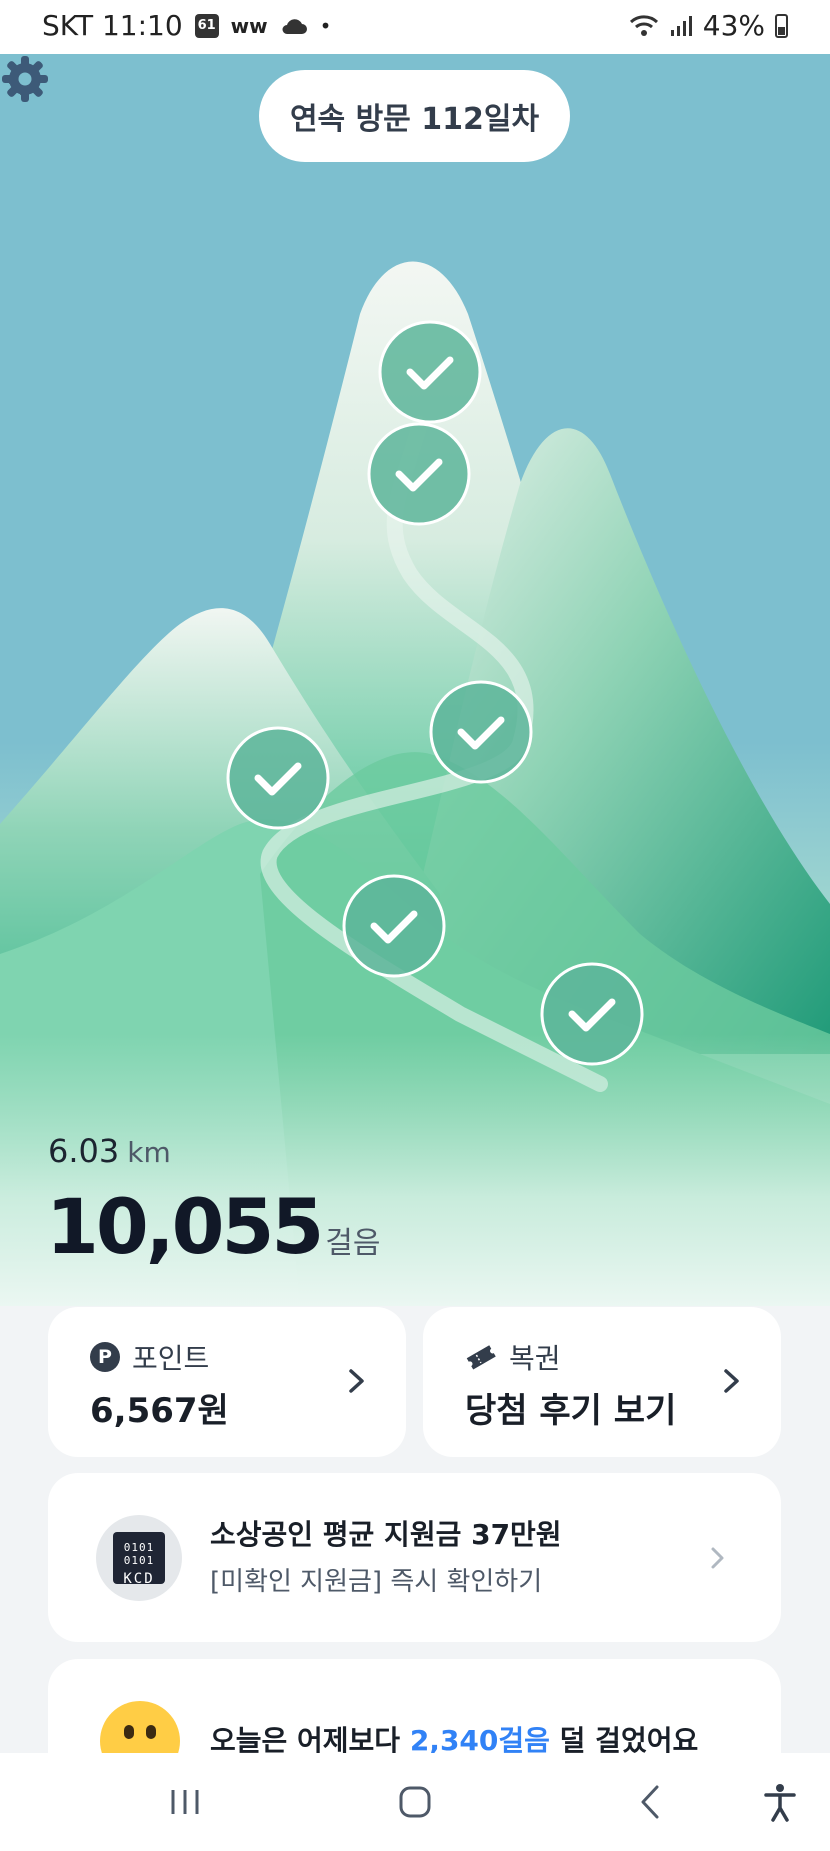 This screenshot has height=1851, width=830. I want to click on streak-badge: 연속 방문 112일차, so click(414, 116).